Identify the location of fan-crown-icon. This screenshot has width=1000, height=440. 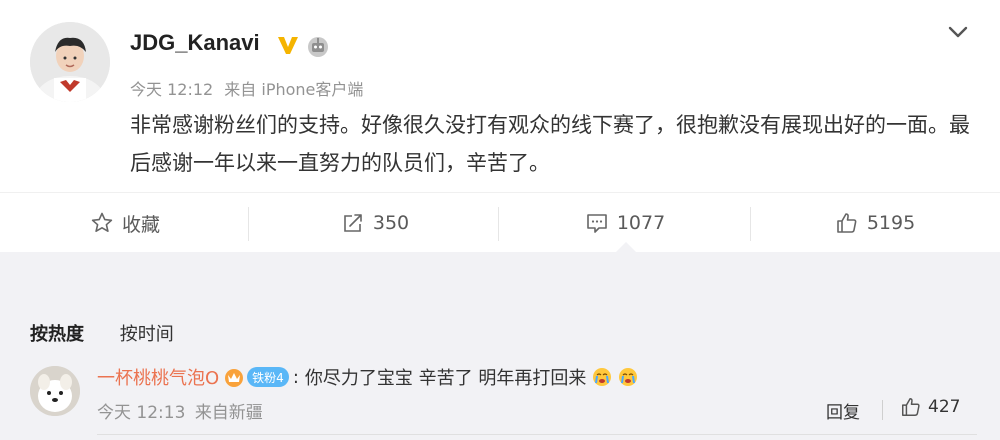
(234, 378).